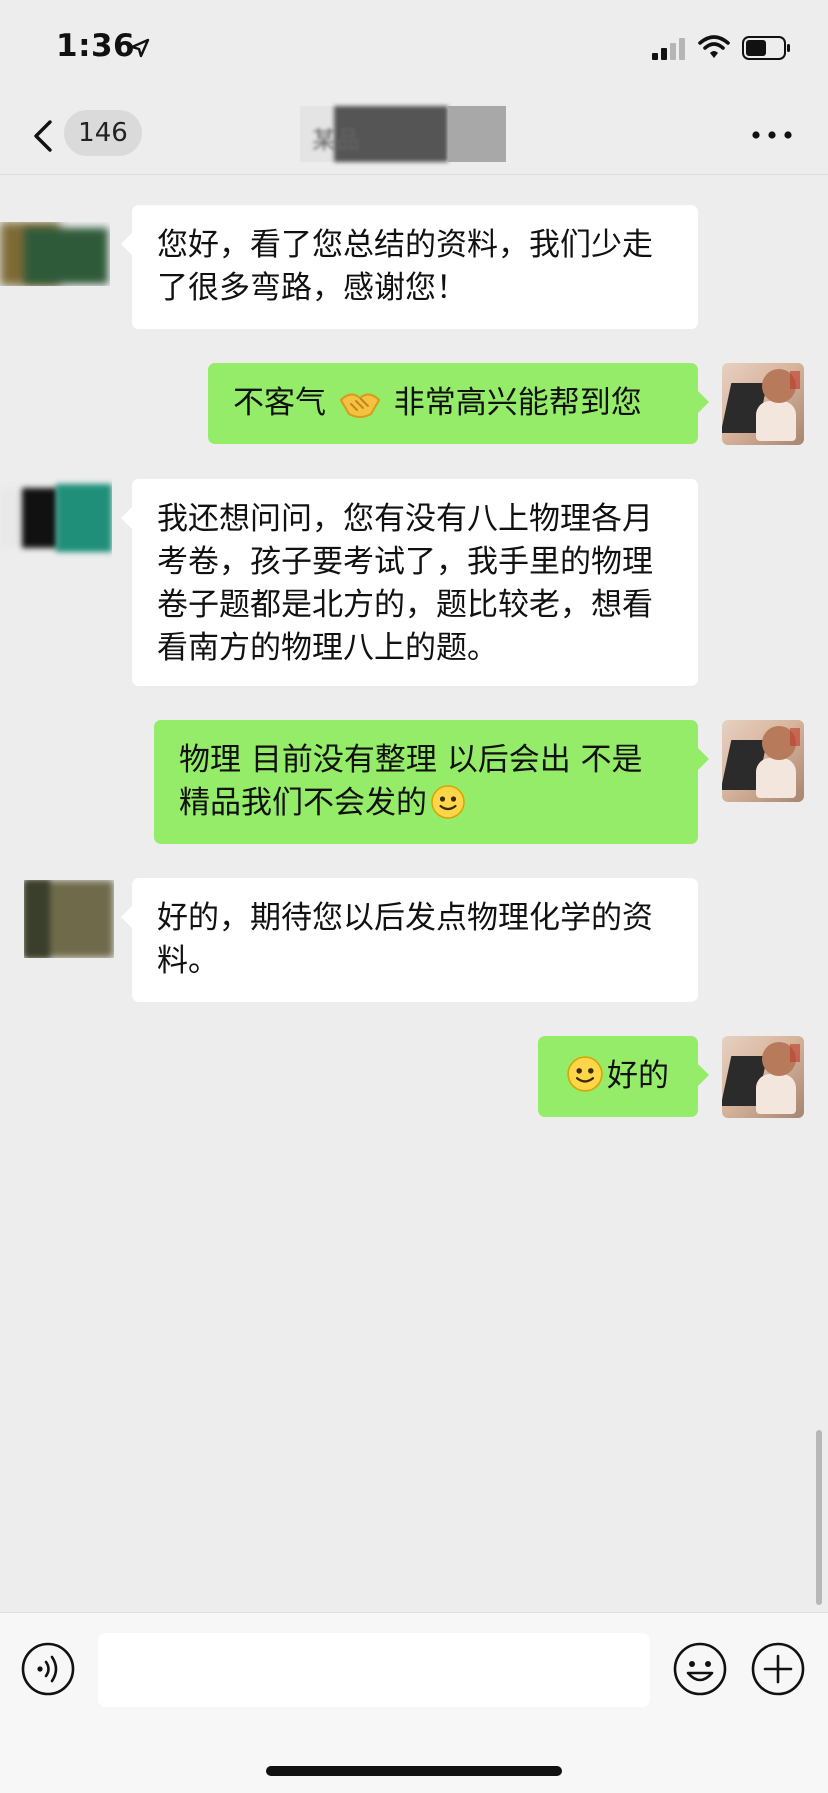 The height and width of the screenshot is (1793, 828). Describe the element at coordinates (668, 49) in the screenshot. I see `signal-icon` at that location.